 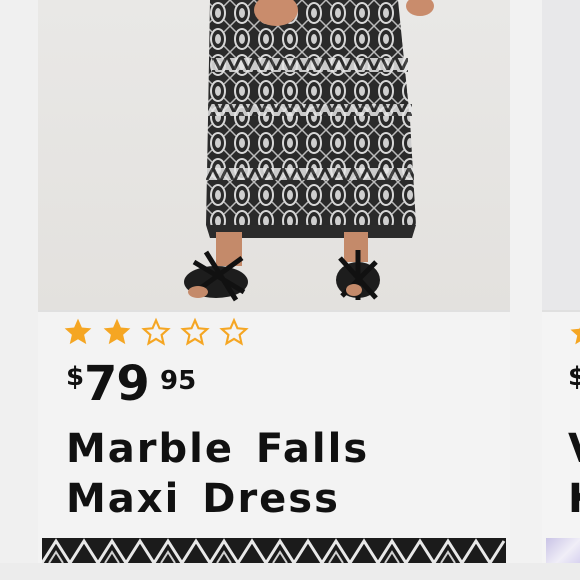 What do you see at coordinates (290, 571) in the screenshot?
I see `bottom-edge` at bounding box center [290, 571].